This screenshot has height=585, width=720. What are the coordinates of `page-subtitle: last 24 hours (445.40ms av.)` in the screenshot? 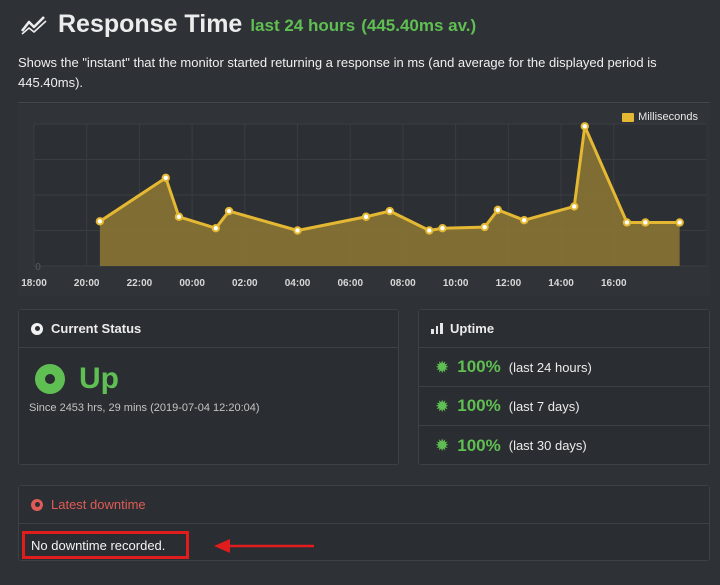 It's located at (366, 26).